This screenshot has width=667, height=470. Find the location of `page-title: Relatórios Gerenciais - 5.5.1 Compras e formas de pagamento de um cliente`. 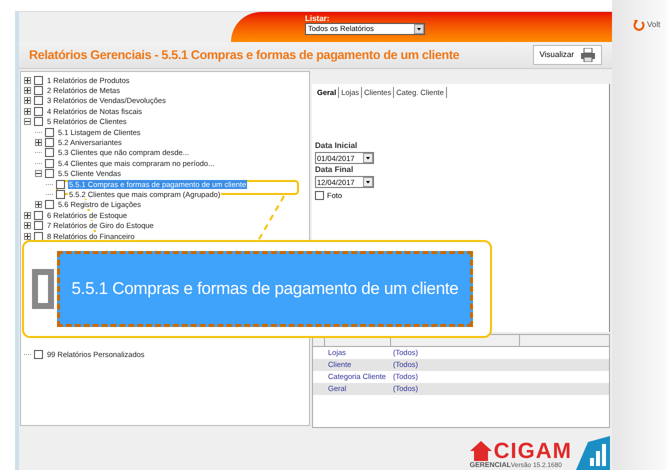

page-title: Relatórios Gerenciais - 5.5.1 Compras e formas de pagamento de um cliente is located at coordinates (244, 55).